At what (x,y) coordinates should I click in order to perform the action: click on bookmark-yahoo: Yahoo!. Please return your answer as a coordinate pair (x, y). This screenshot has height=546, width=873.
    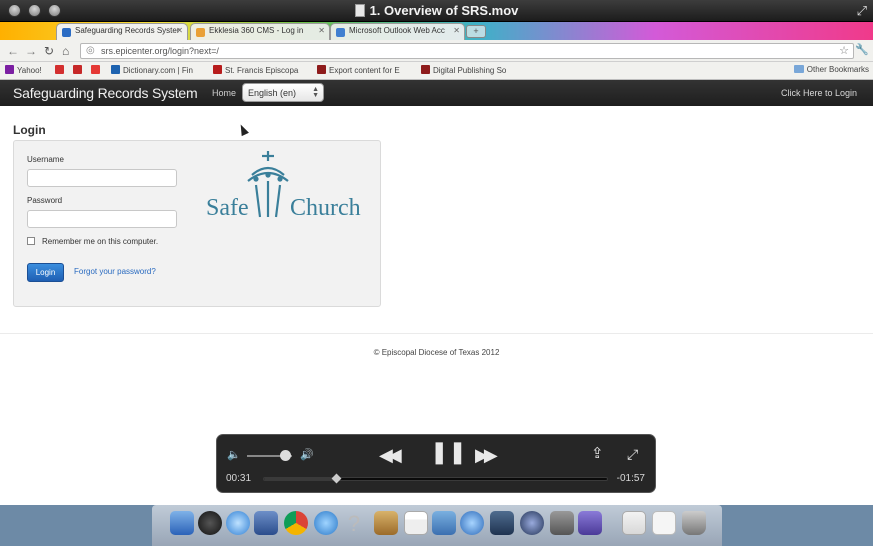
    Looking at the image, I should click on (23, 70).